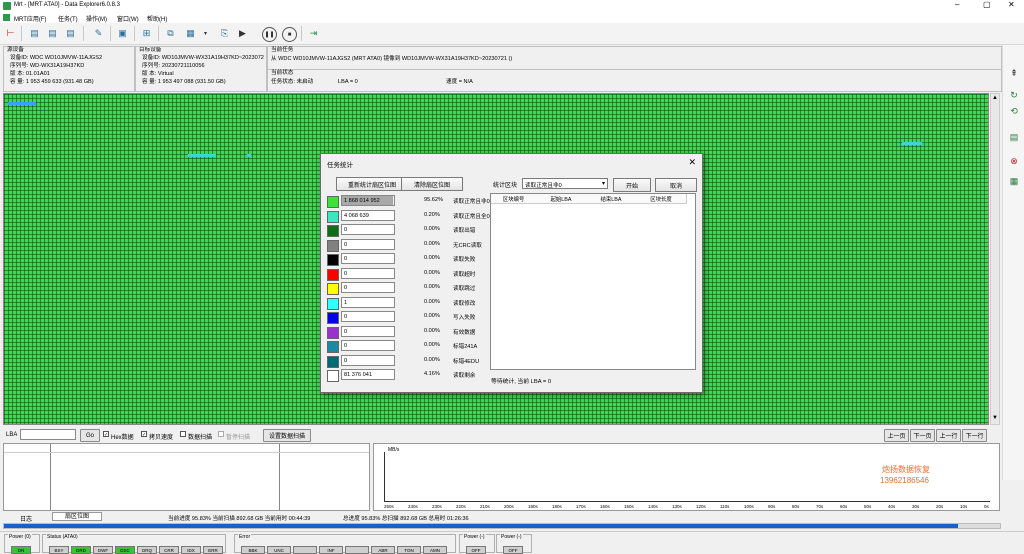 This screenshot has width=1024, height=554. Describe the element at coordinates (292, 82) in the screenshot. I see `task-state: 任务状态: 未启动` at that location.